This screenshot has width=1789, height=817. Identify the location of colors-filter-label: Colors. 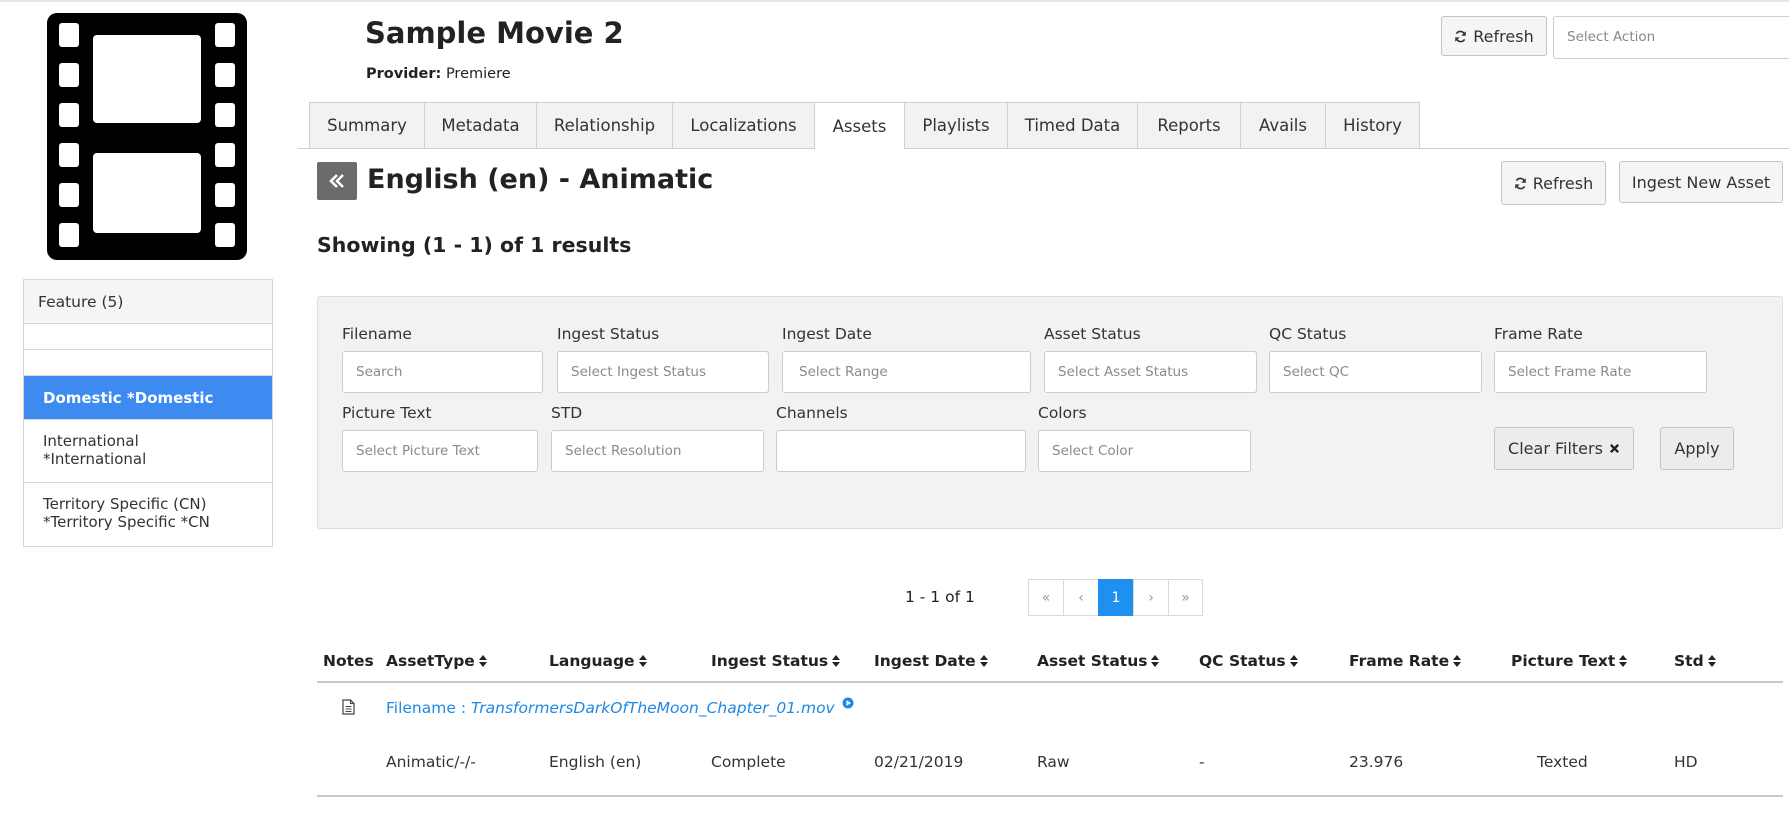
(1062, 413).